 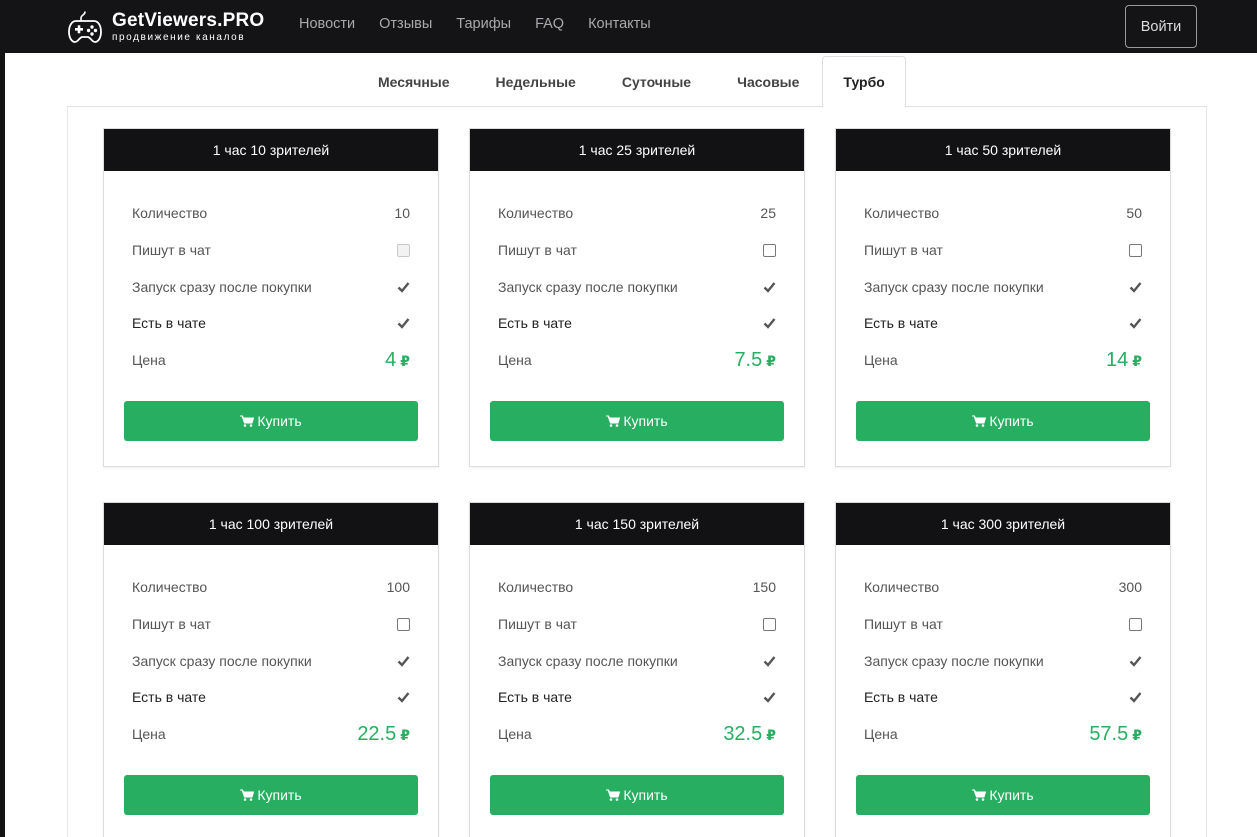 What do you see at coordinates (1109, 733) in the screenshot?
I see `price-amount: 57.5` at bounding box center [1109, 733].